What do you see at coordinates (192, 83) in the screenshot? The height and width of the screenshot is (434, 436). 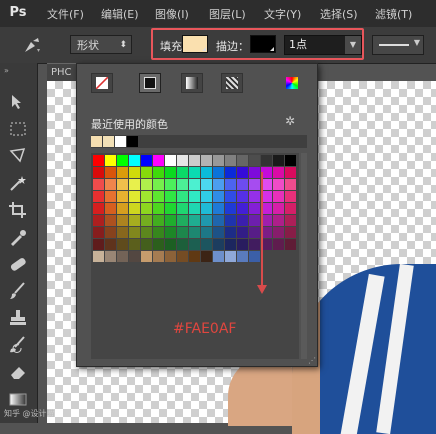 I see `gradient-button` at bounding box center [192, 83].